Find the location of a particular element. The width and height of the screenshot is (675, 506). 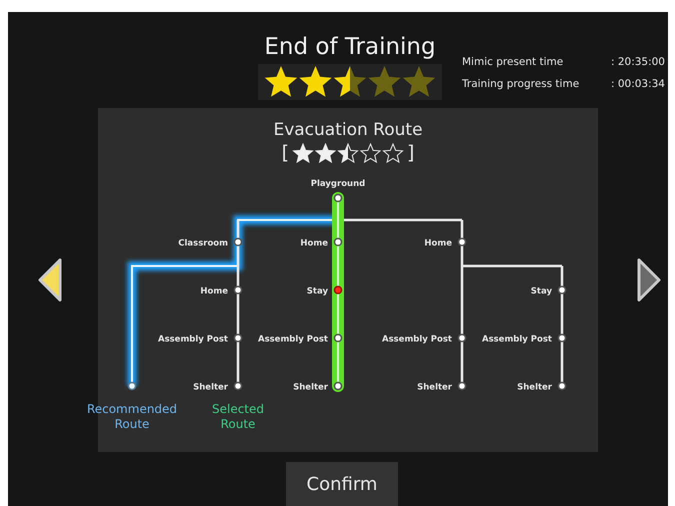

confirm-button: Confirm is located at coordinates (342, 484).